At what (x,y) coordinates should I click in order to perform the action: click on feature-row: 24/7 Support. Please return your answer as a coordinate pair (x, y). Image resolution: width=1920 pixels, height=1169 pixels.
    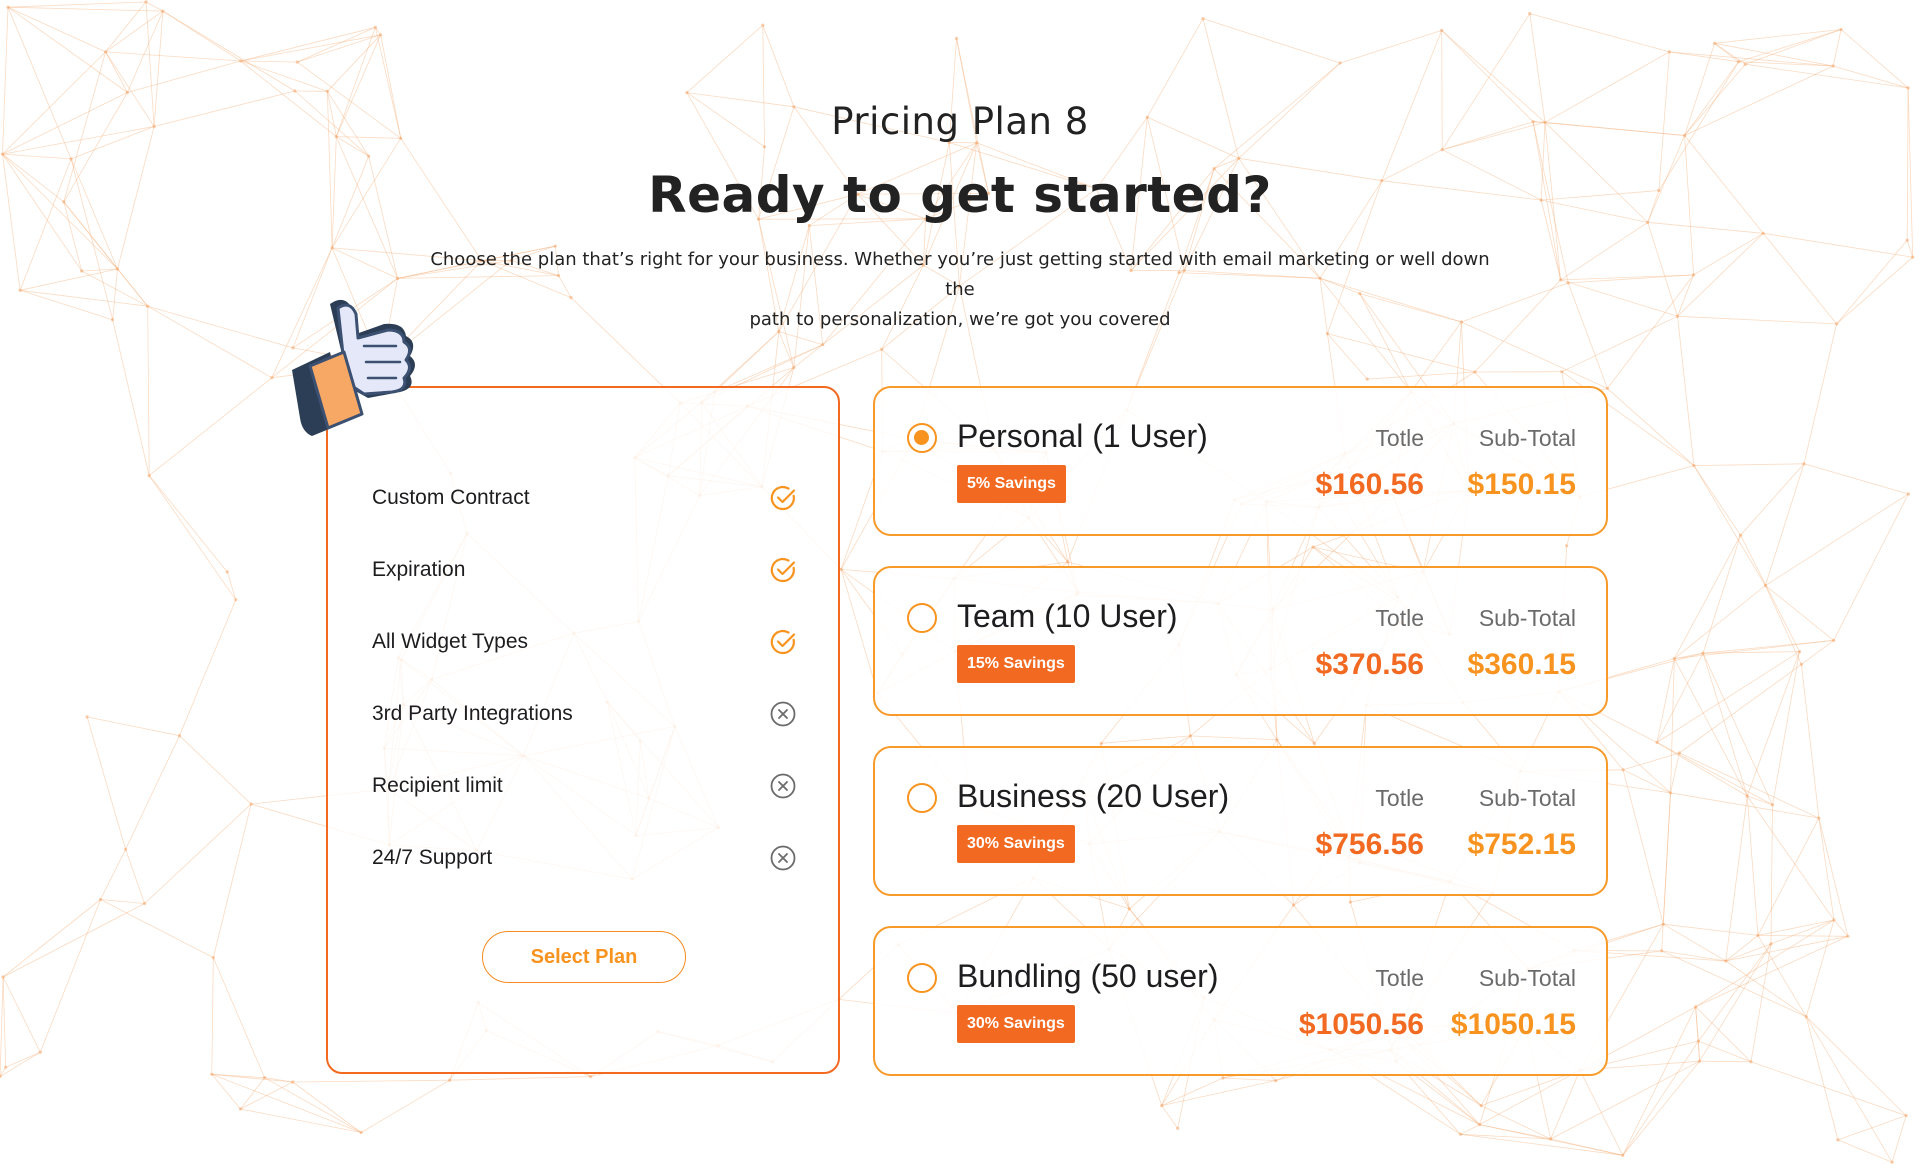
    Looking at the image, I should click on (585, 858).